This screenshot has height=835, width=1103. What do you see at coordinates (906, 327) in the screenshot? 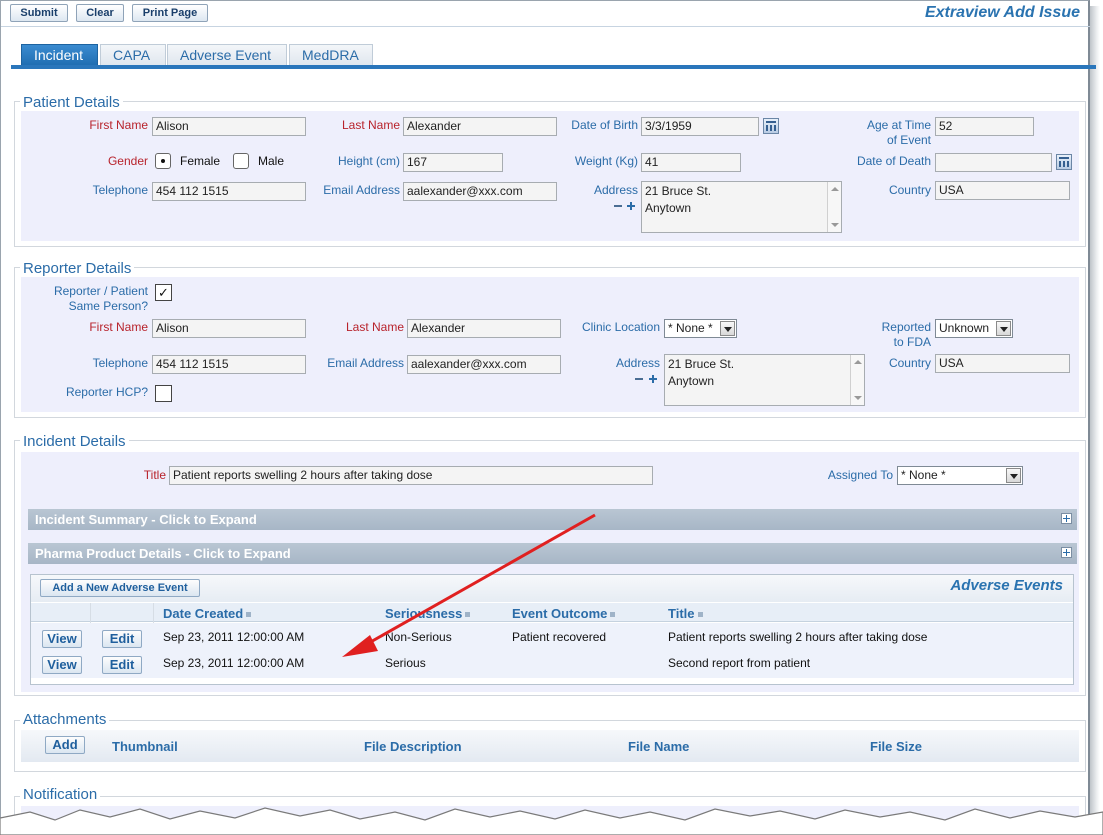
I see `fda-label-line1: Reported` at bounding box center [906, 327].